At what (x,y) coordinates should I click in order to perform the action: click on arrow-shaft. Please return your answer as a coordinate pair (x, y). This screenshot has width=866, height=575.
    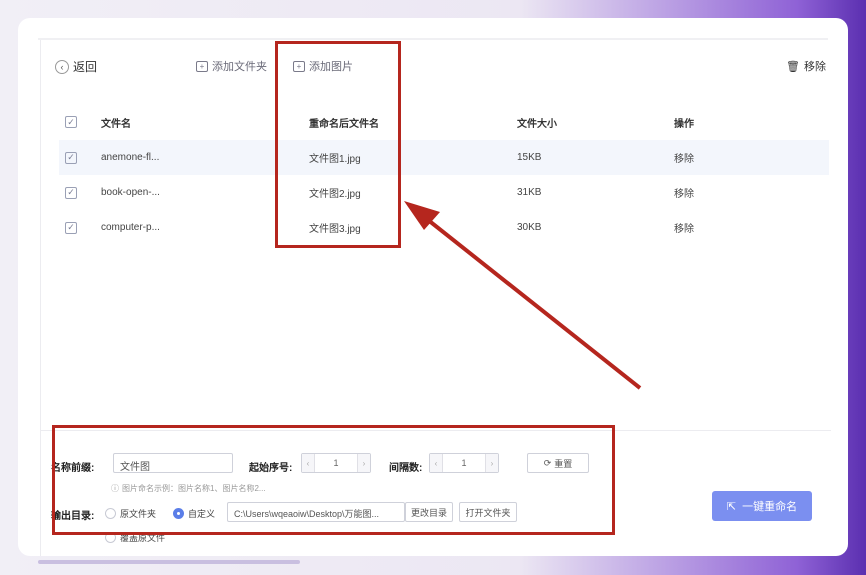
    Looking at the image, I should click on (529, 300).